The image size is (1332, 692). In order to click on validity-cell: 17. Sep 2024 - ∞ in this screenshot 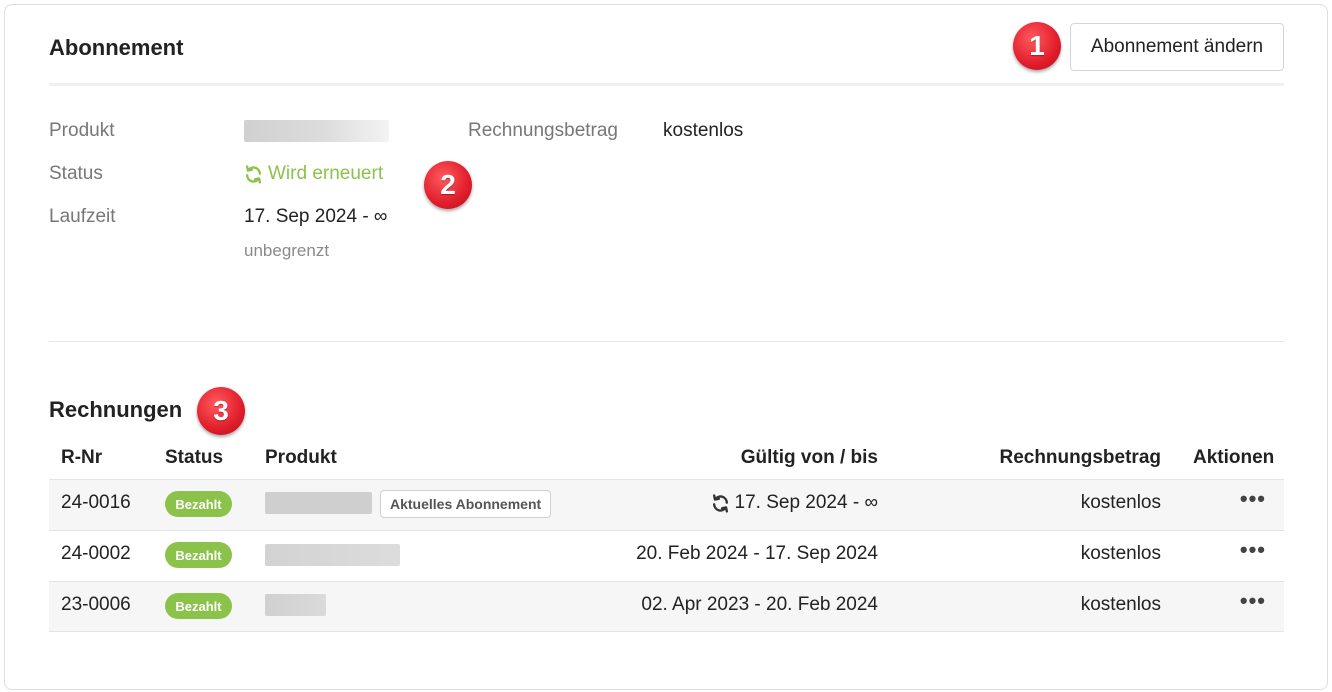, I will do `click(743, 503)`.